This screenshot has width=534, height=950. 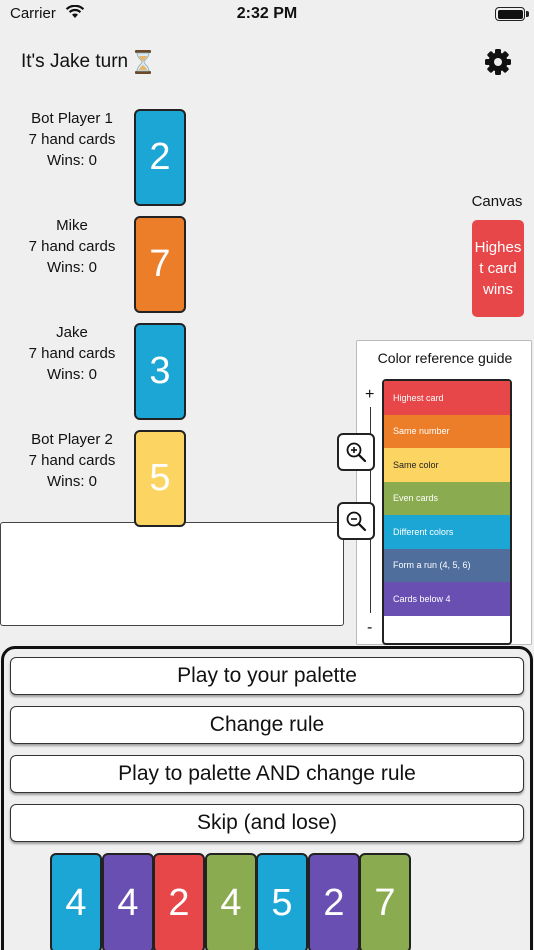 I want to click on zoom-out-icon, so click(x=356, y=521).